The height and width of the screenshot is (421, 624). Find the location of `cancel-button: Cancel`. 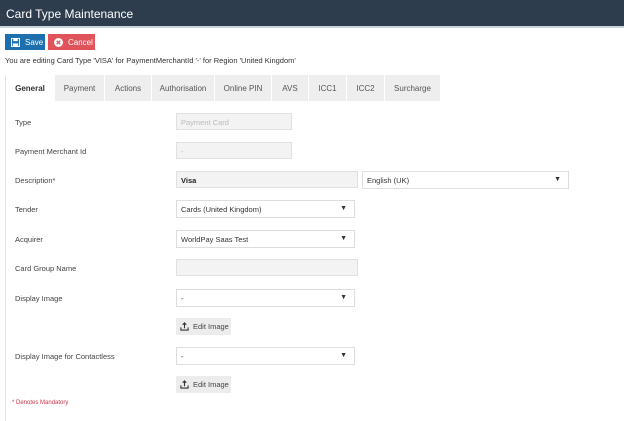

cancel-button: Cancel is located at coordinates (71, 42).